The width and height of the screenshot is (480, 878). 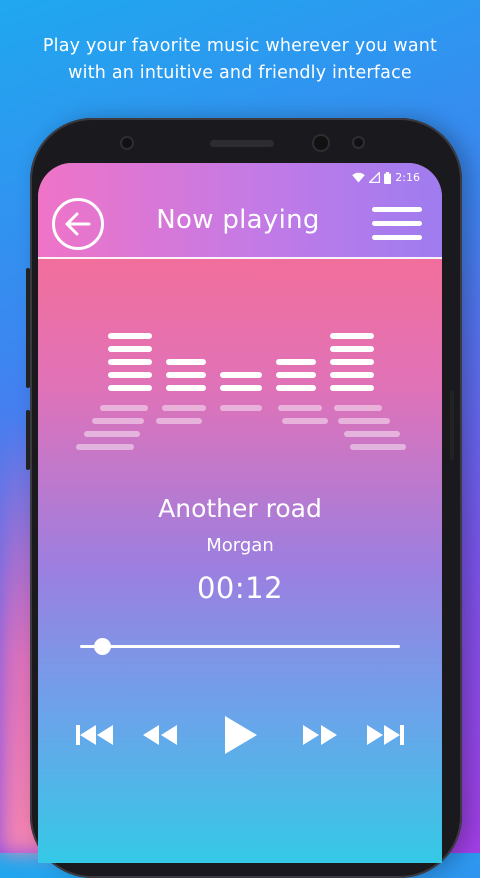 What do you see at coordinates (103, 646) in the screenshot?
I see `progress-knob` at bounding box center [103, 646].